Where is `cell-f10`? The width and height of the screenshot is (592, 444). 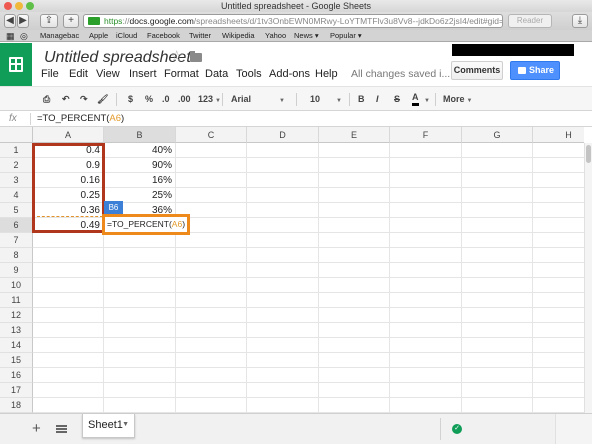 cell-f10 is located at coordinates (426, 285).